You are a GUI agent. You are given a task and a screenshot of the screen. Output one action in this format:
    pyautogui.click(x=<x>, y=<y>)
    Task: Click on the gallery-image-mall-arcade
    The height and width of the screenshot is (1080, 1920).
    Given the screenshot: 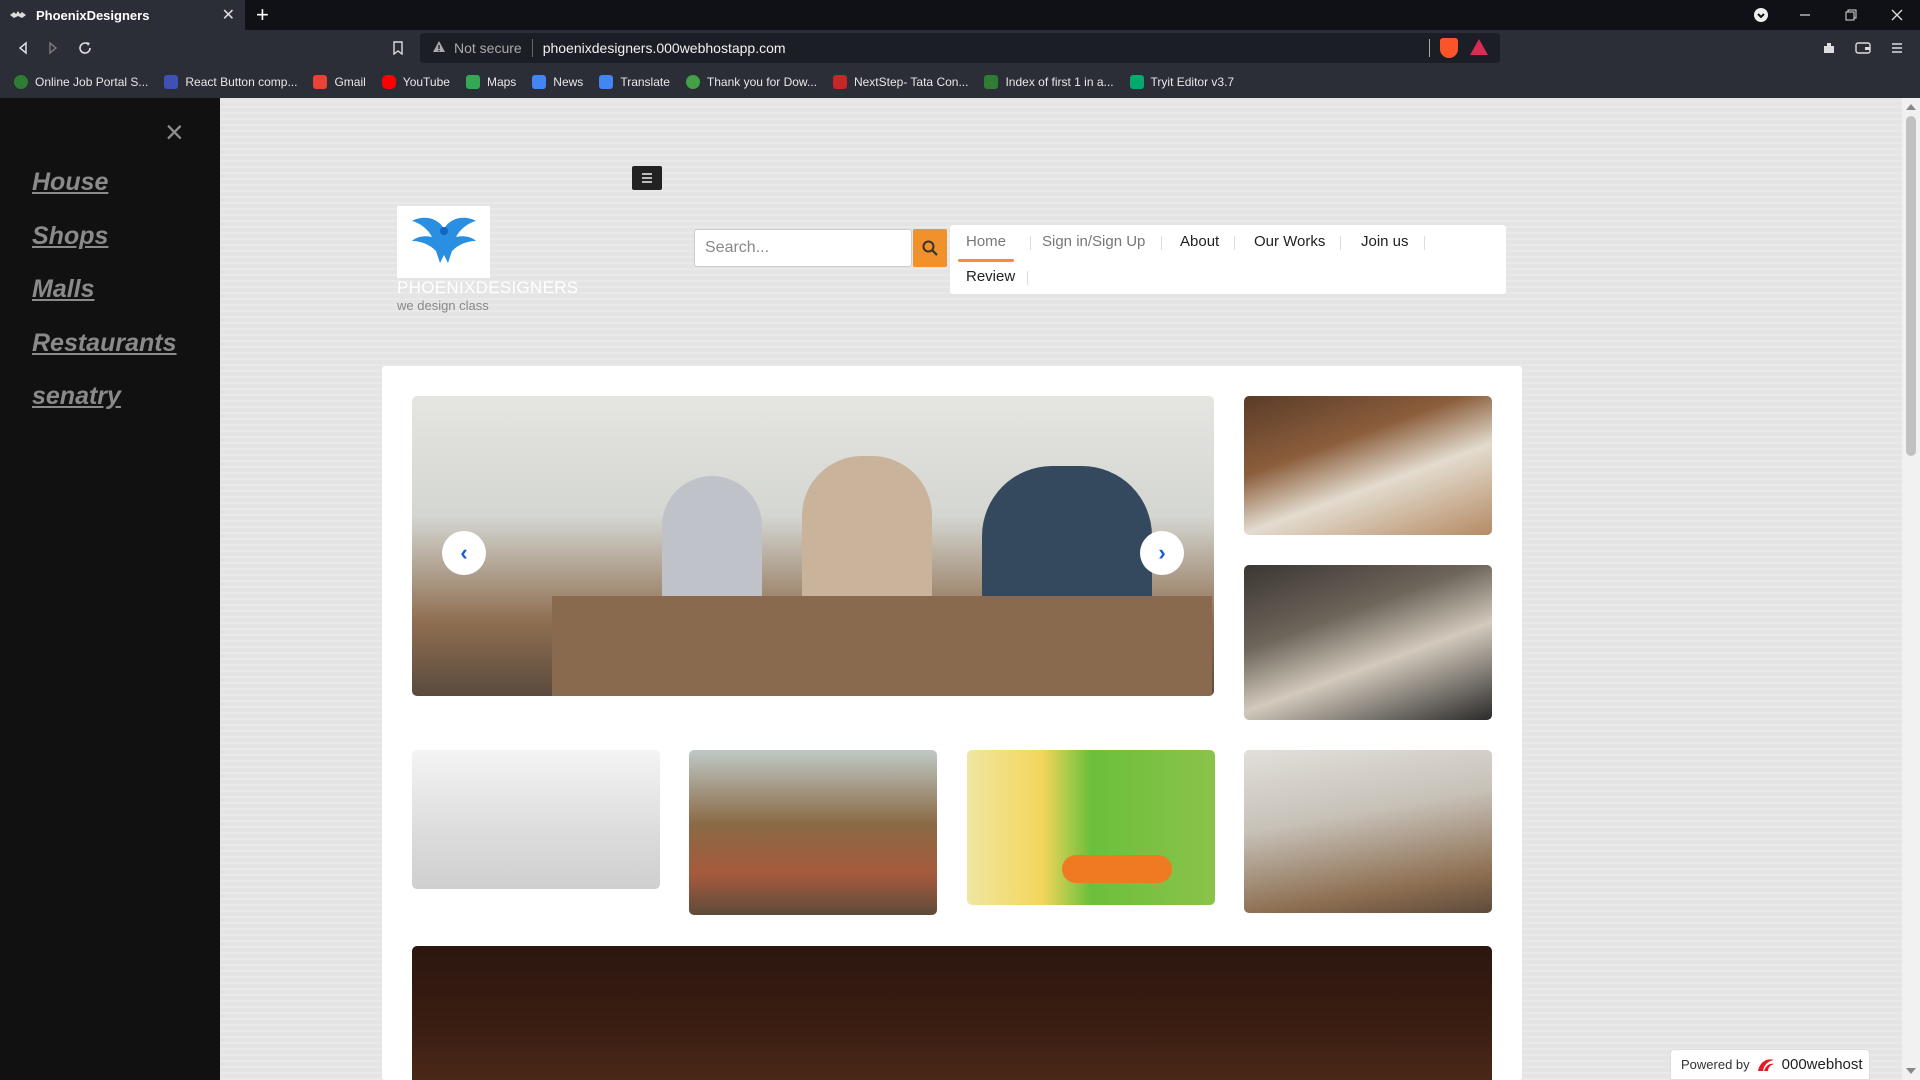 What is the action you would take?
    pyautogui.click(x=813, y=832)
    